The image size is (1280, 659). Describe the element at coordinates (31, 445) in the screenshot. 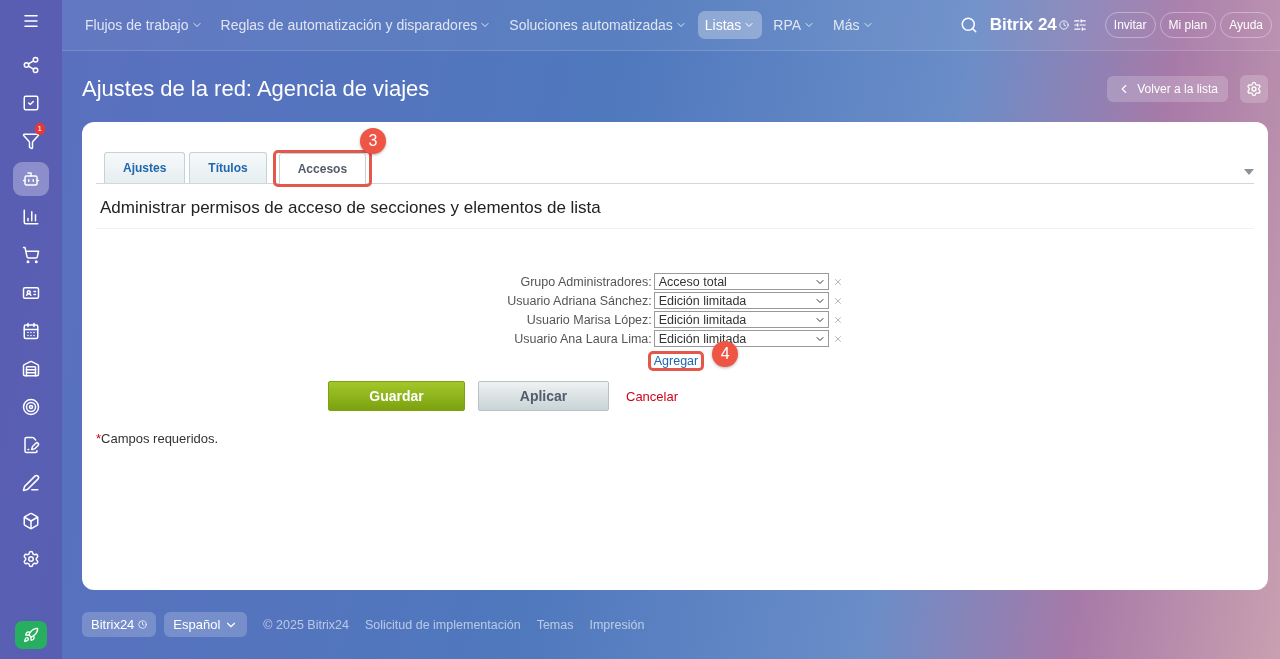

I see `document-icon` at that location.